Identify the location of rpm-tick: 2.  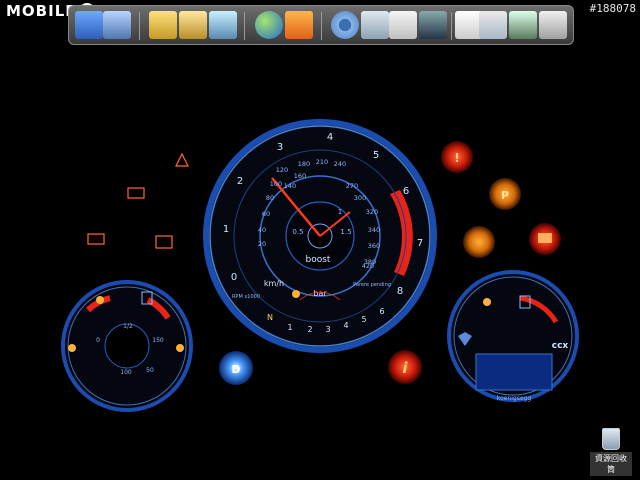
(240, 181).